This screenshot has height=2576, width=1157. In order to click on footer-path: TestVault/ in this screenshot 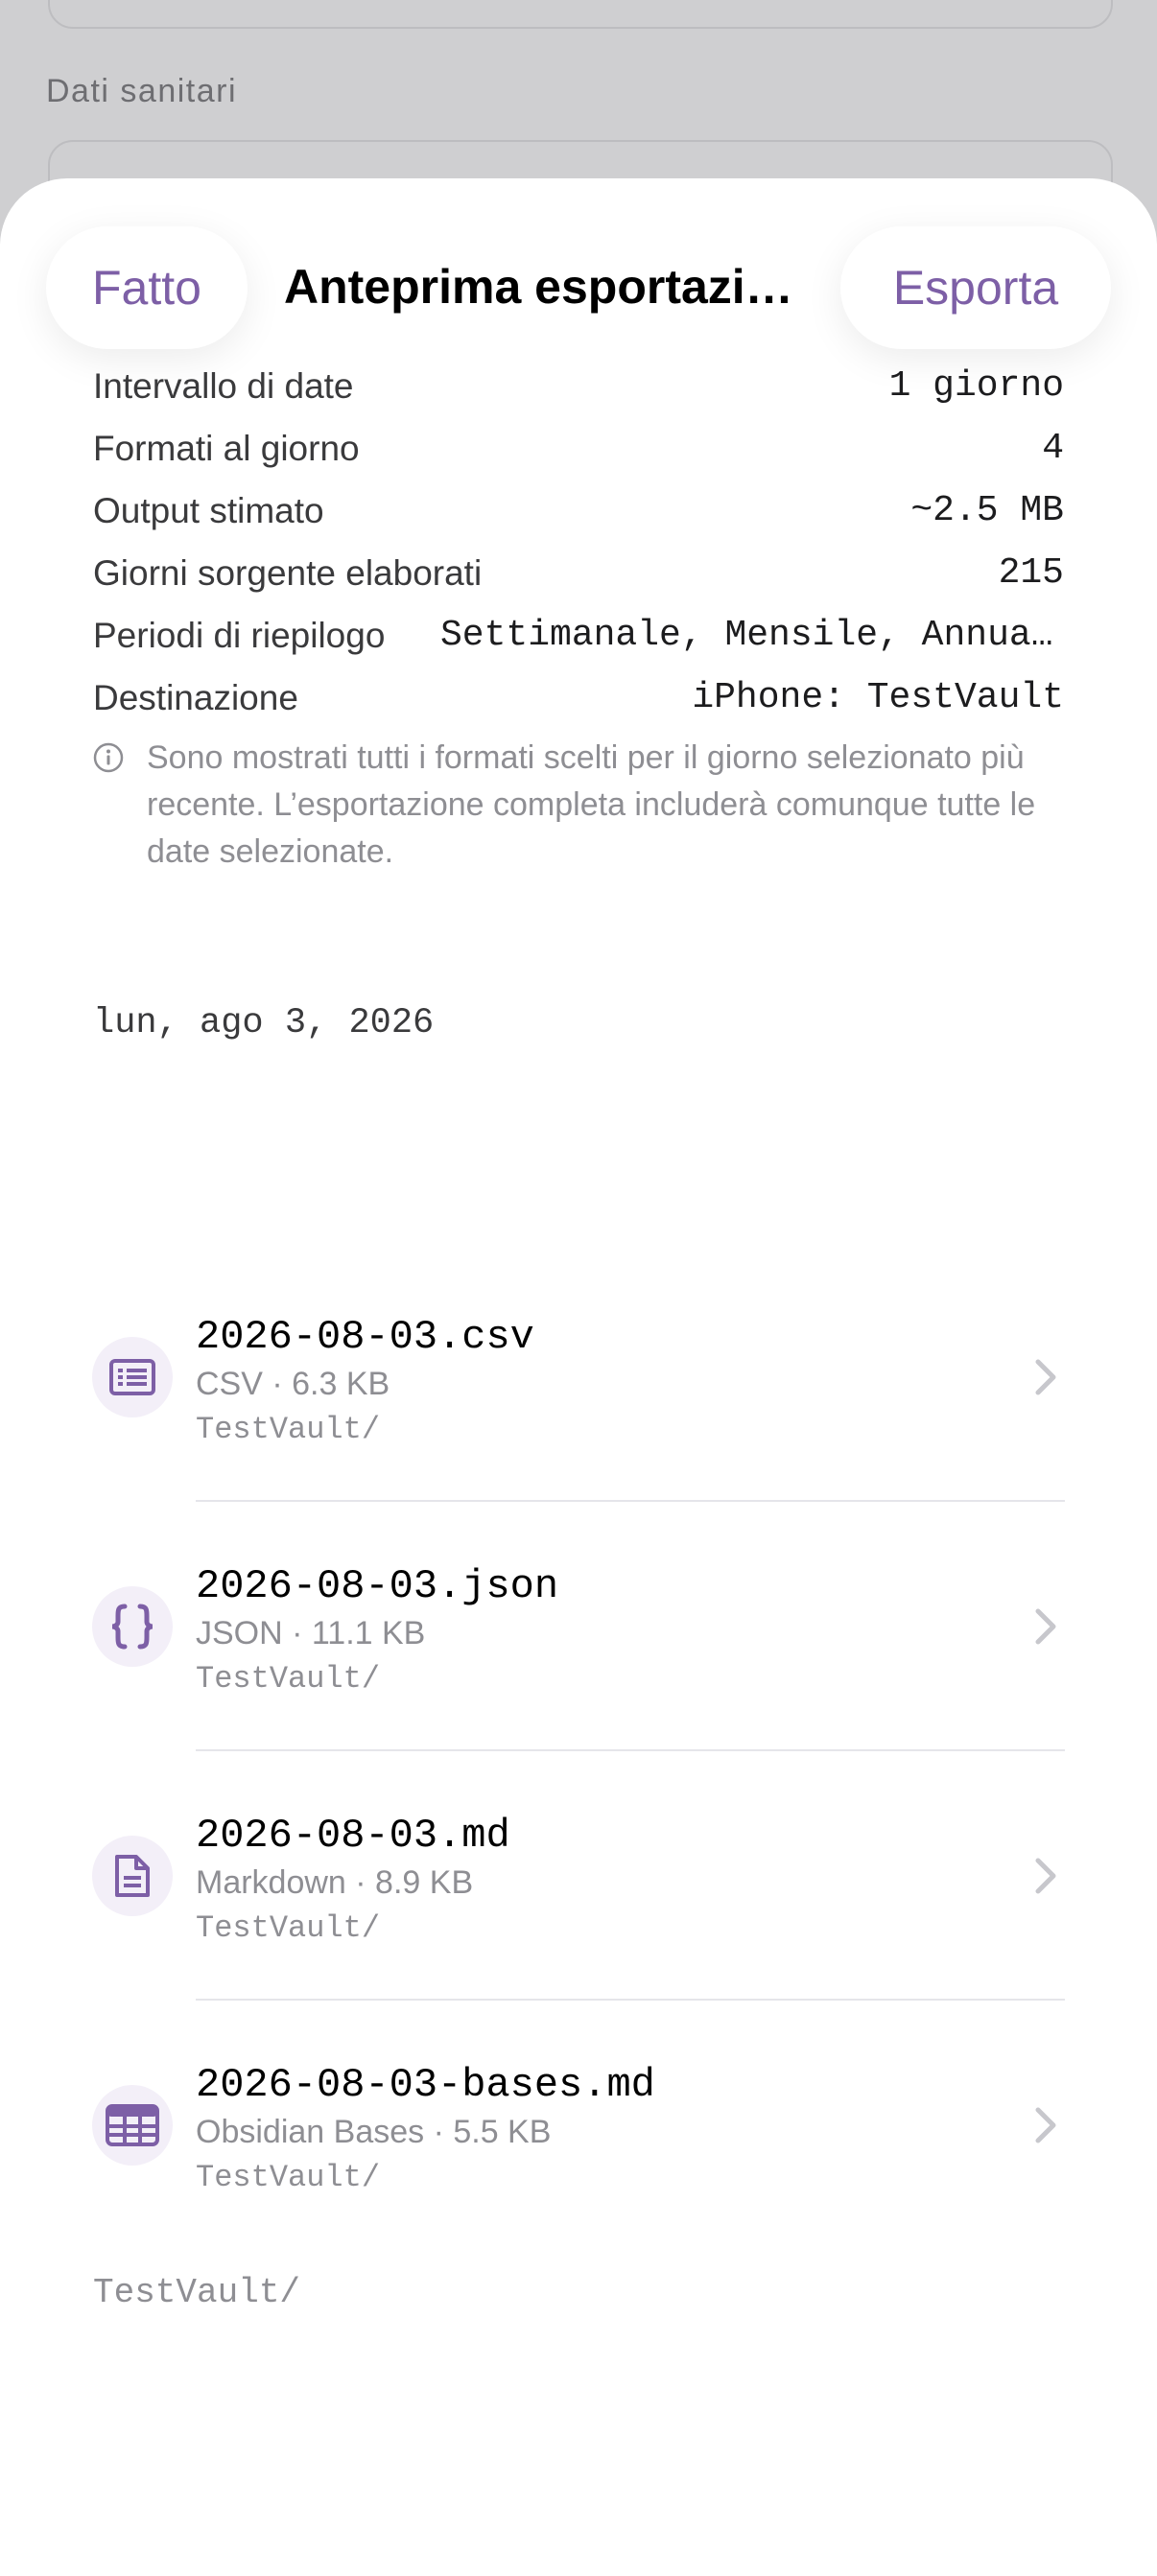, I will do `click(197, 2292)`.